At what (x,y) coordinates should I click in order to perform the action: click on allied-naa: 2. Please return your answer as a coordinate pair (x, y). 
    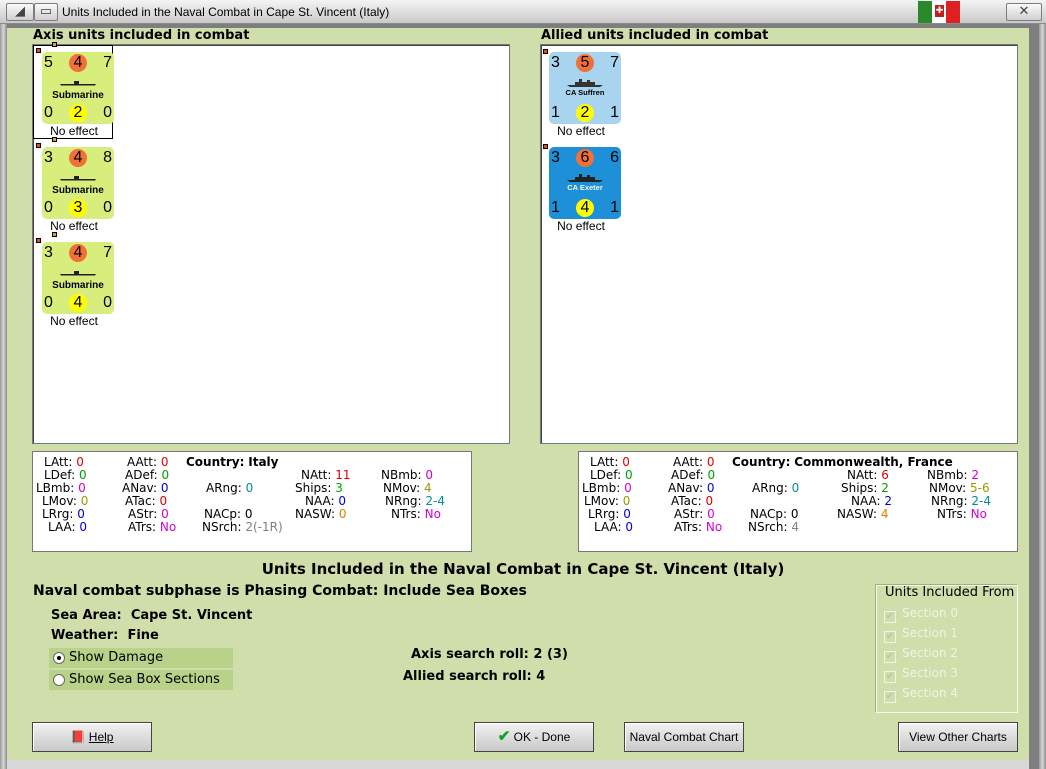
    Looking at the image, I should click on (888, 501).